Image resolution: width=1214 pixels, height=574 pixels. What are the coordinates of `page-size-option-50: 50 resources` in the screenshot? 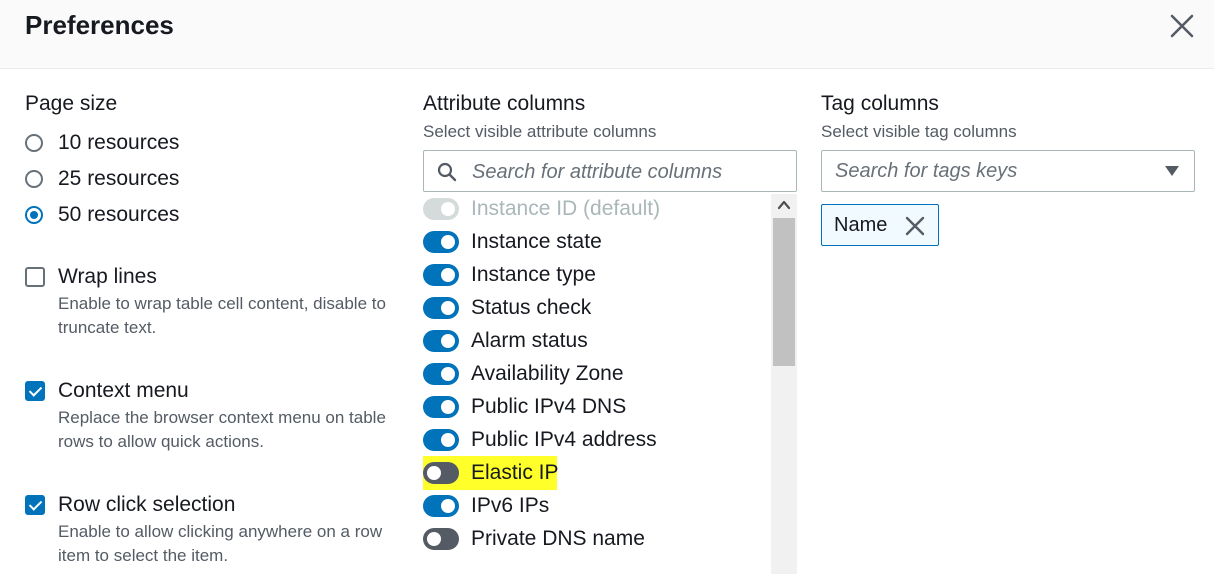 It's located at (102, 215).